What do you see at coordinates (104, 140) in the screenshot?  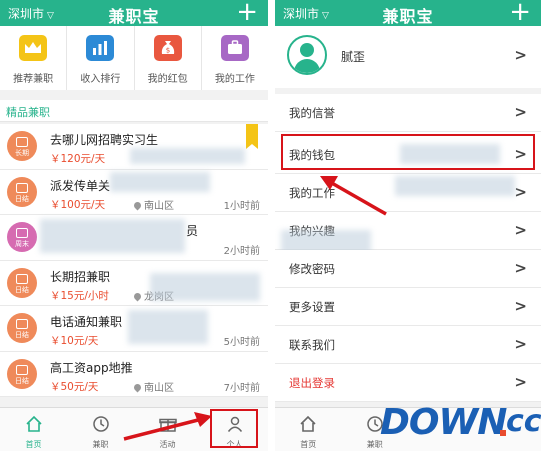 I see `job-title: 去哪儿网招聘实习生` at bounding box center [104, 140].